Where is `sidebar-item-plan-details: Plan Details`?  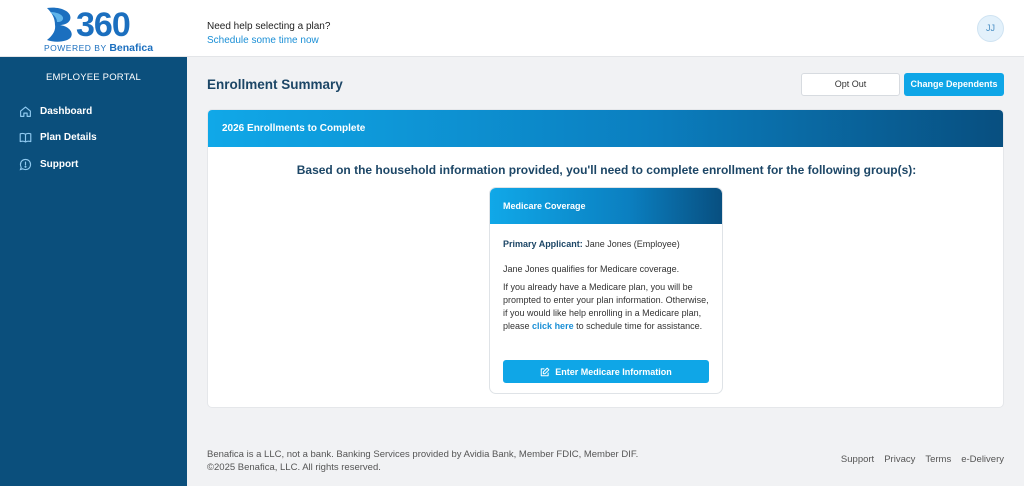 sidebar-item-plan-details: Plan Details is located at coordinates (58, 137).